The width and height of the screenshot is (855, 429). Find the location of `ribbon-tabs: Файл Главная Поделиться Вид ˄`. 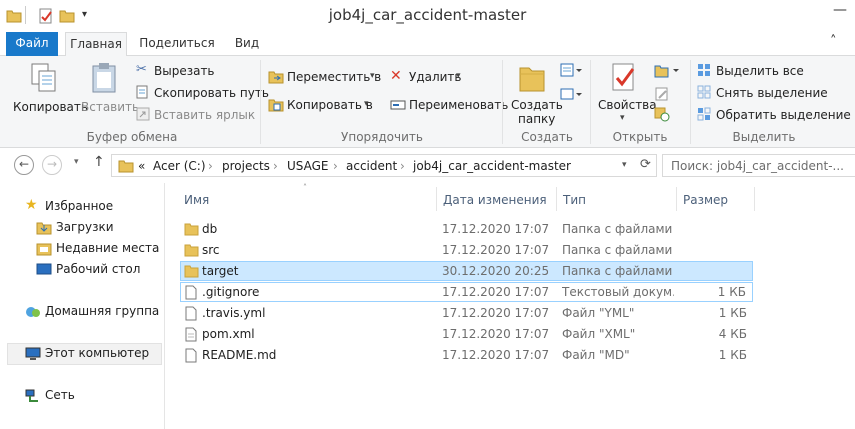

ribbon-tabs: Файл Главная Поделиться Вид ˄ is located at coordinates (427, 44).